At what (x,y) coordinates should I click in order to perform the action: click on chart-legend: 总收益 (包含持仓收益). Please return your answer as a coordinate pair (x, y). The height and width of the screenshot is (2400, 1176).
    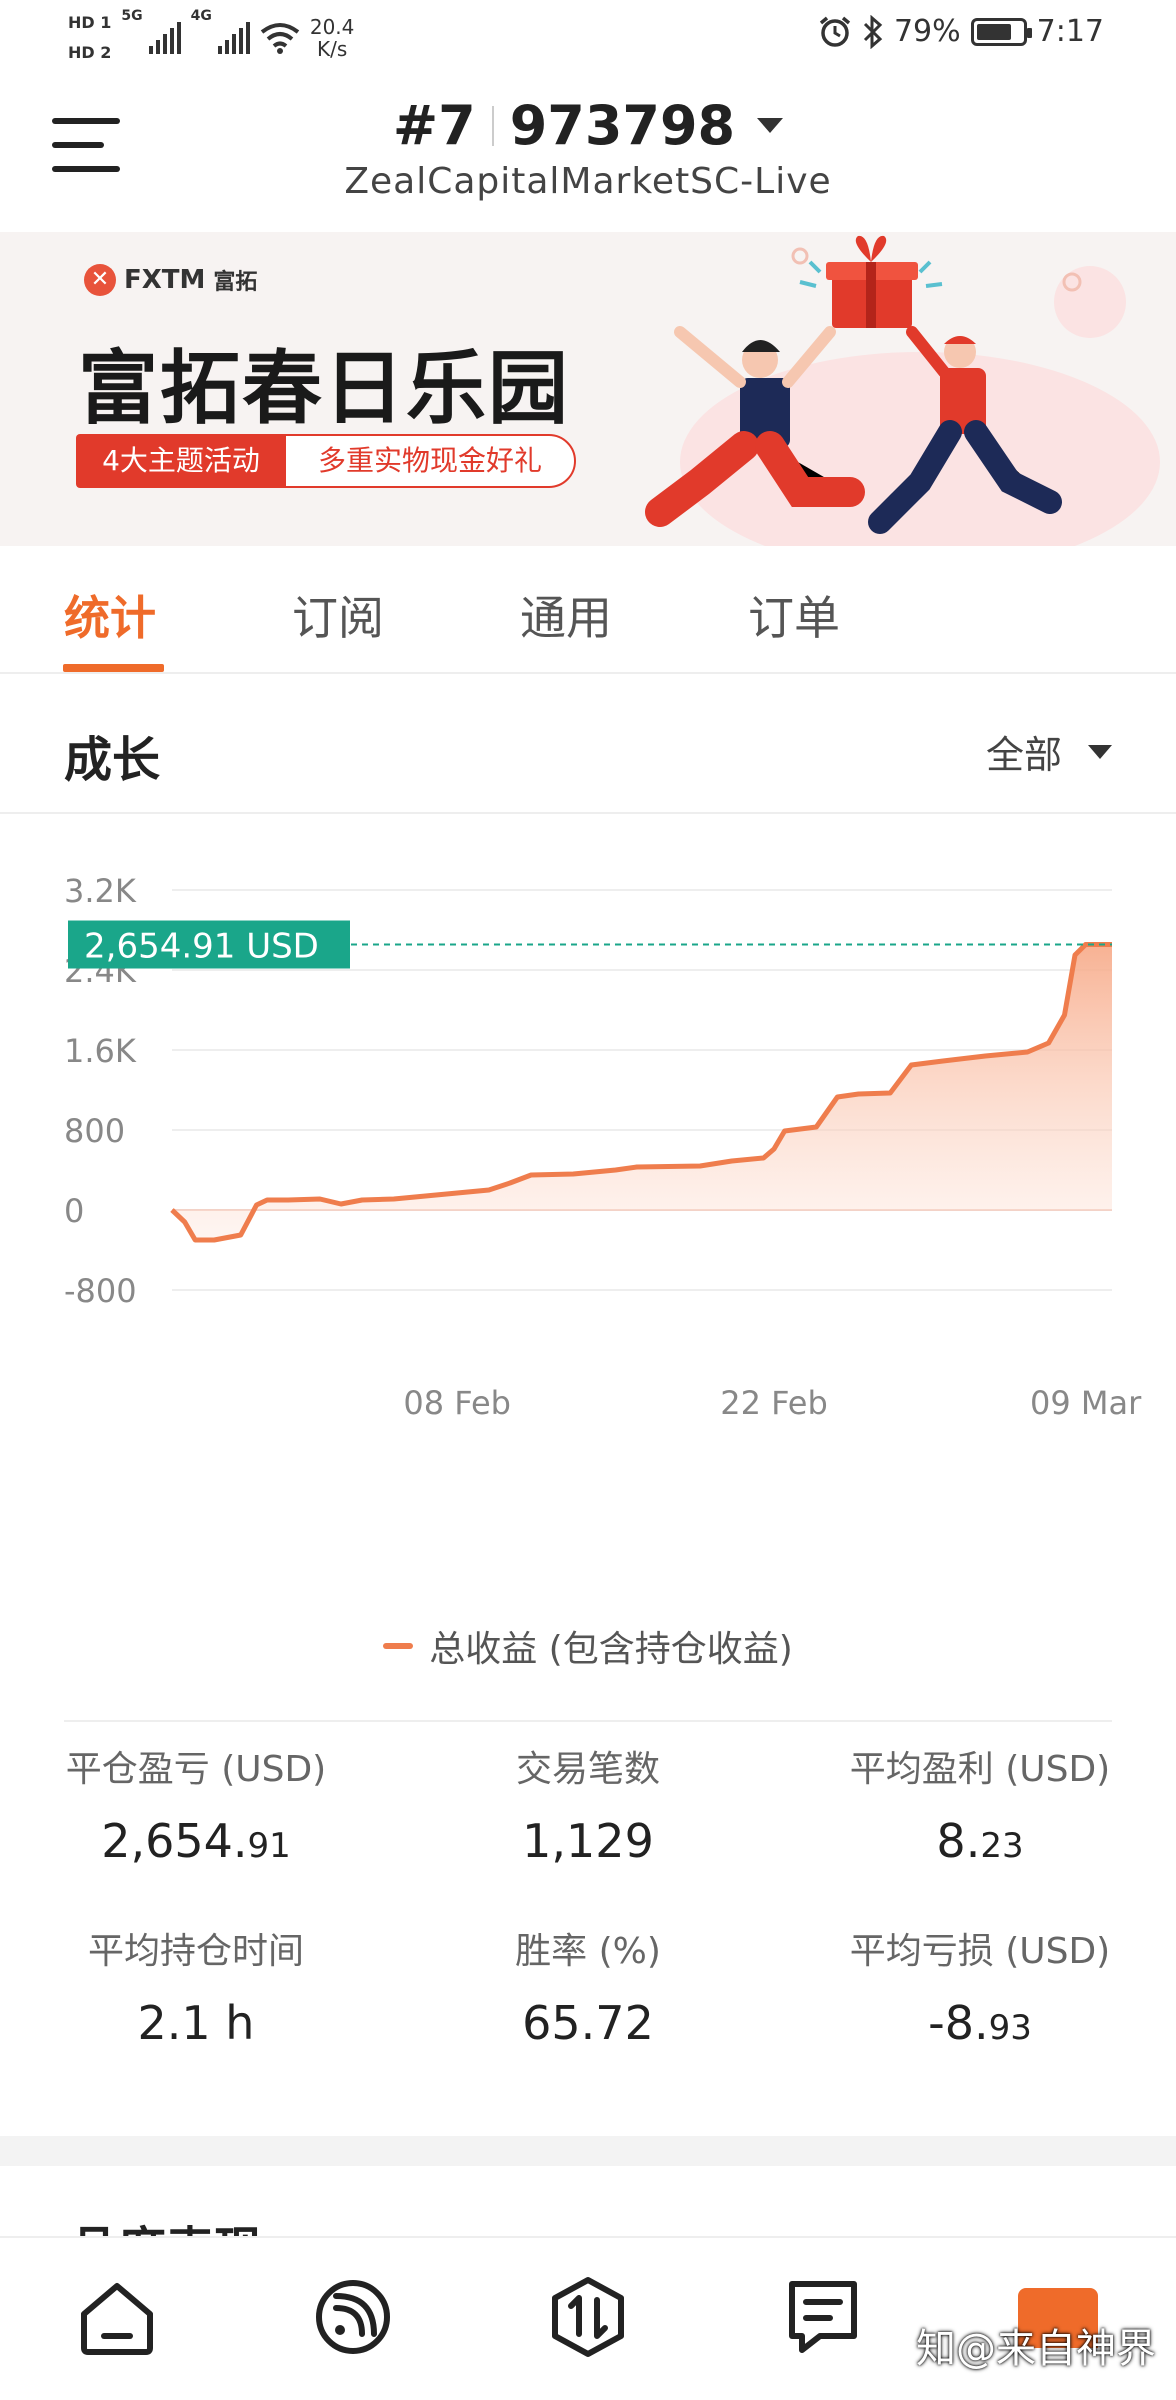
    Looking at the image, I should click on (588, 1646).